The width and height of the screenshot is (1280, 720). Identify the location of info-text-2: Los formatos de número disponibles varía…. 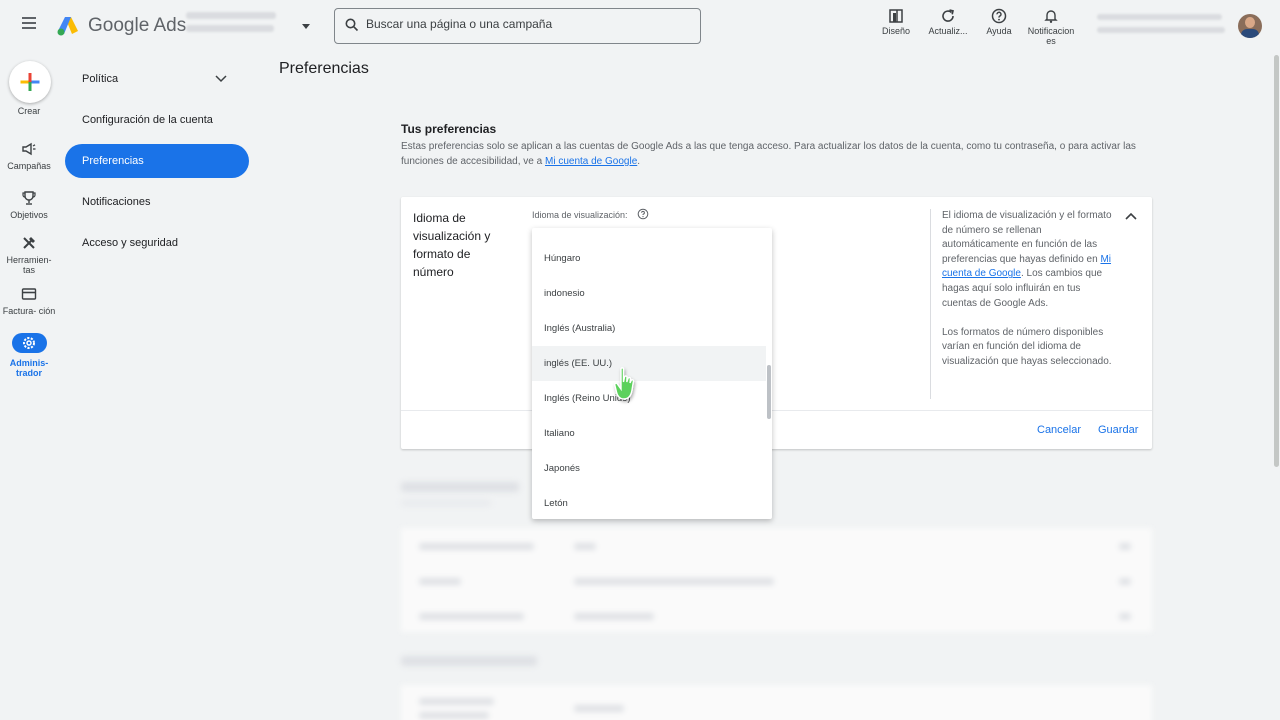
(1027, 346).